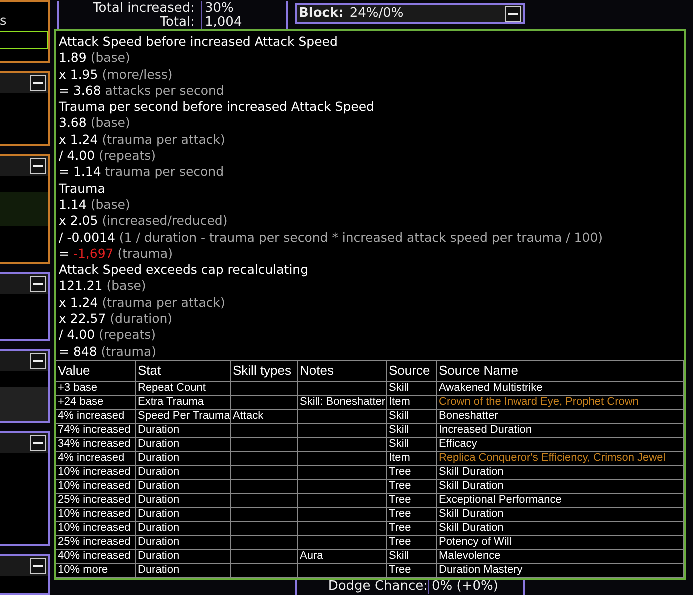 The height and width of the screenshot is (595, 693). Describe the element at coordinates (143, 221) in the screenshot. I see `formula-line: x 2.05 (increased/reduced)` at that location.